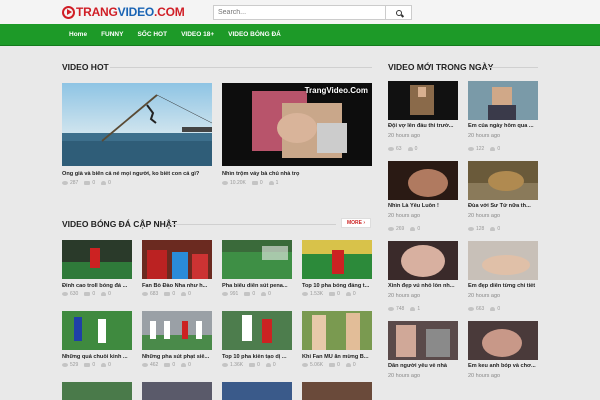 The image size is (600, 400). What do you see at coordinates (441, 67) in the screenshot?
I see `section-title-latest: VIDEO MỚI TRONG NGÀY` at bounding box center [441, 67].